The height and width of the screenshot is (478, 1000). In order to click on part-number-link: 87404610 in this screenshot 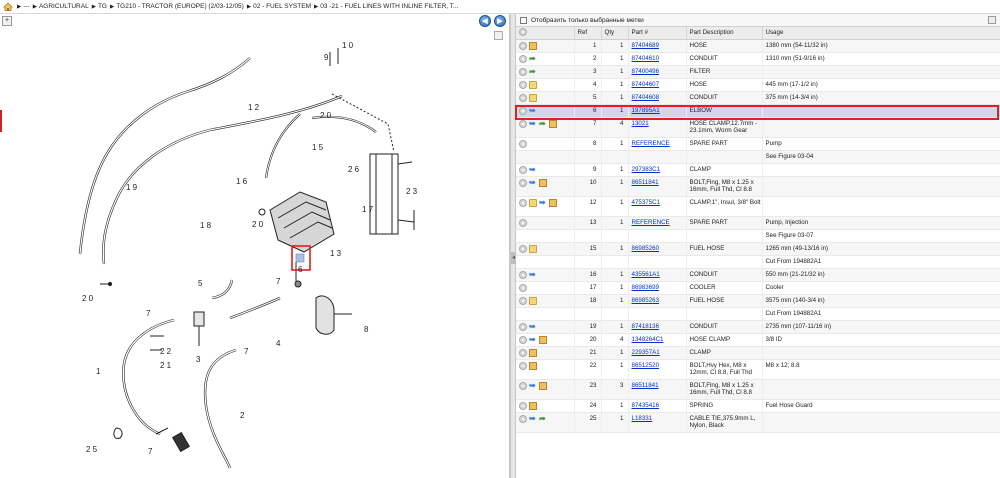, I will do `click(646, 58)`.